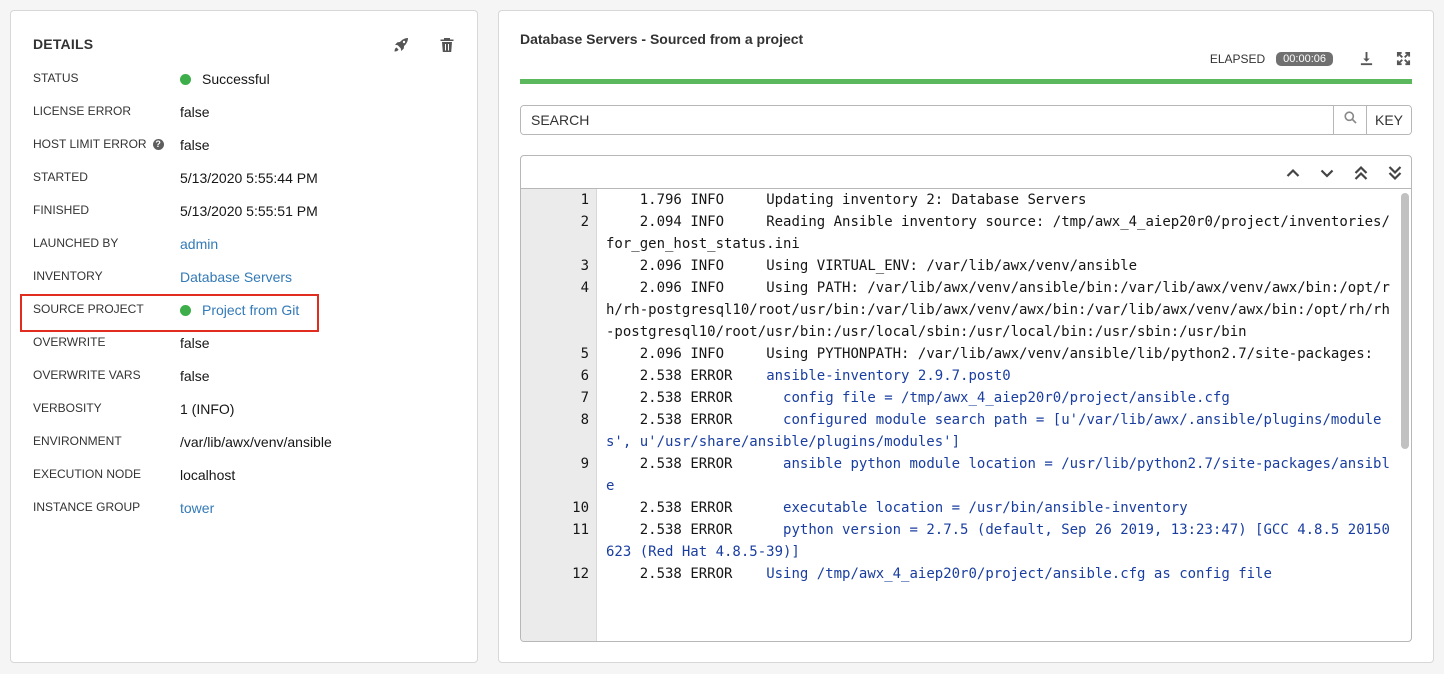 This screenshot has height=674, width=1444. I want to click on chevron-up-icon, so click(1293, 173).